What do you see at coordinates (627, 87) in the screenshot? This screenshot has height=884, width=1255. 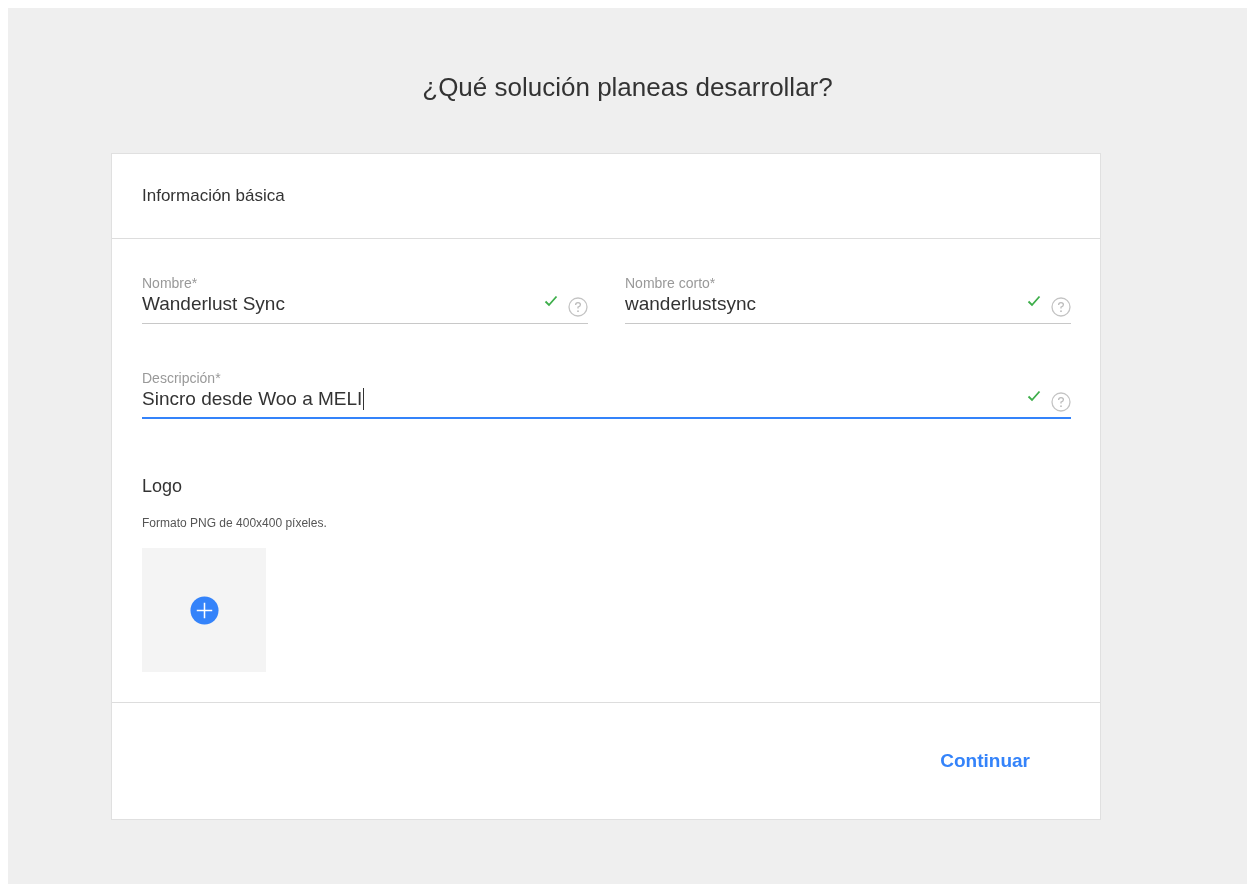 I see `page-title: ¿Qué solución planeas desarrollar?` at bounding box center [627, 87].